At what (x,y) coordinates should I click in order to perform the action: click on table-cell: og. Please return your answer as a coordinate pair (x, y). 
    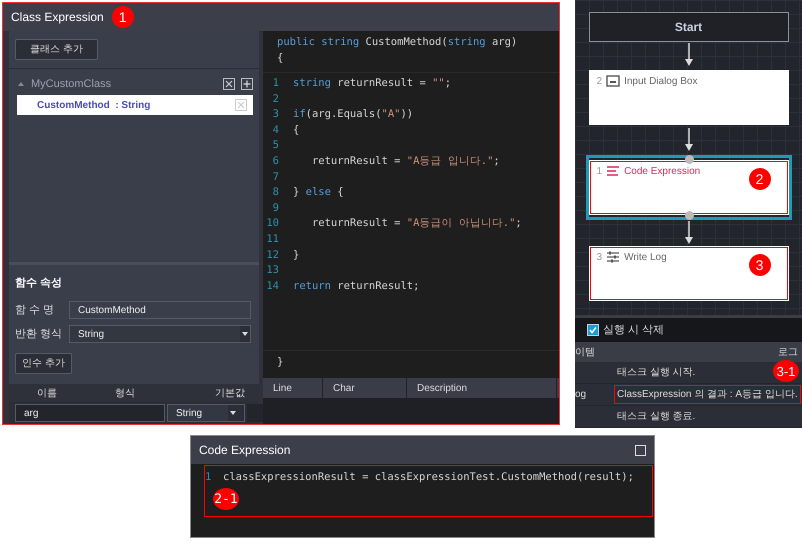
    Looking at the image, I should click on (580, 394).